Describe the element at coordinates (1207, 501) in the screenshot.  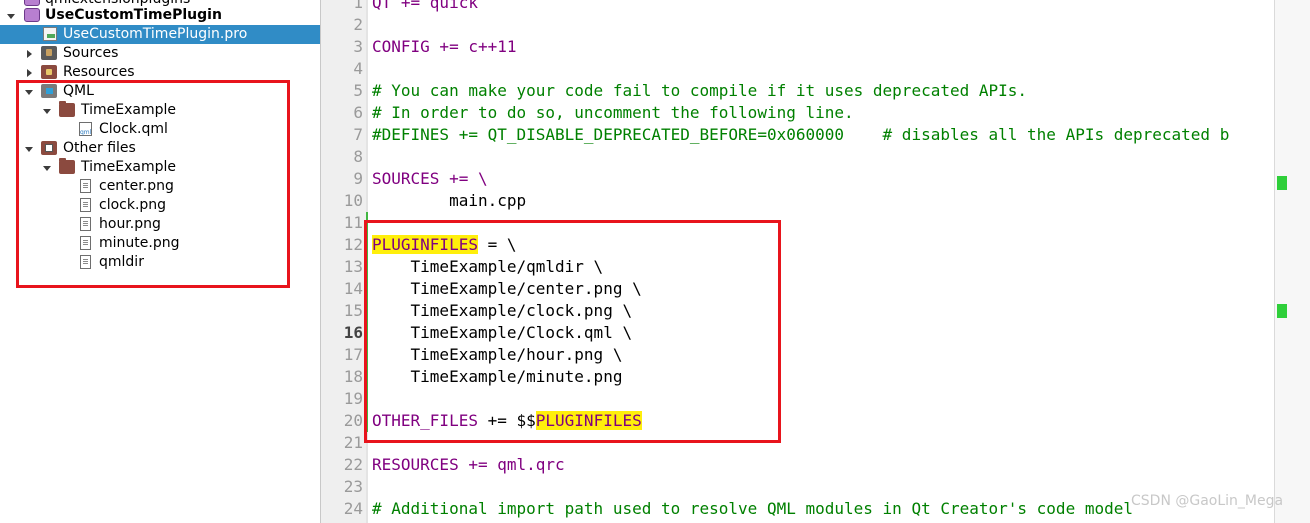
I see `watermark: CSDN @GaoLin_Mega` at that location.